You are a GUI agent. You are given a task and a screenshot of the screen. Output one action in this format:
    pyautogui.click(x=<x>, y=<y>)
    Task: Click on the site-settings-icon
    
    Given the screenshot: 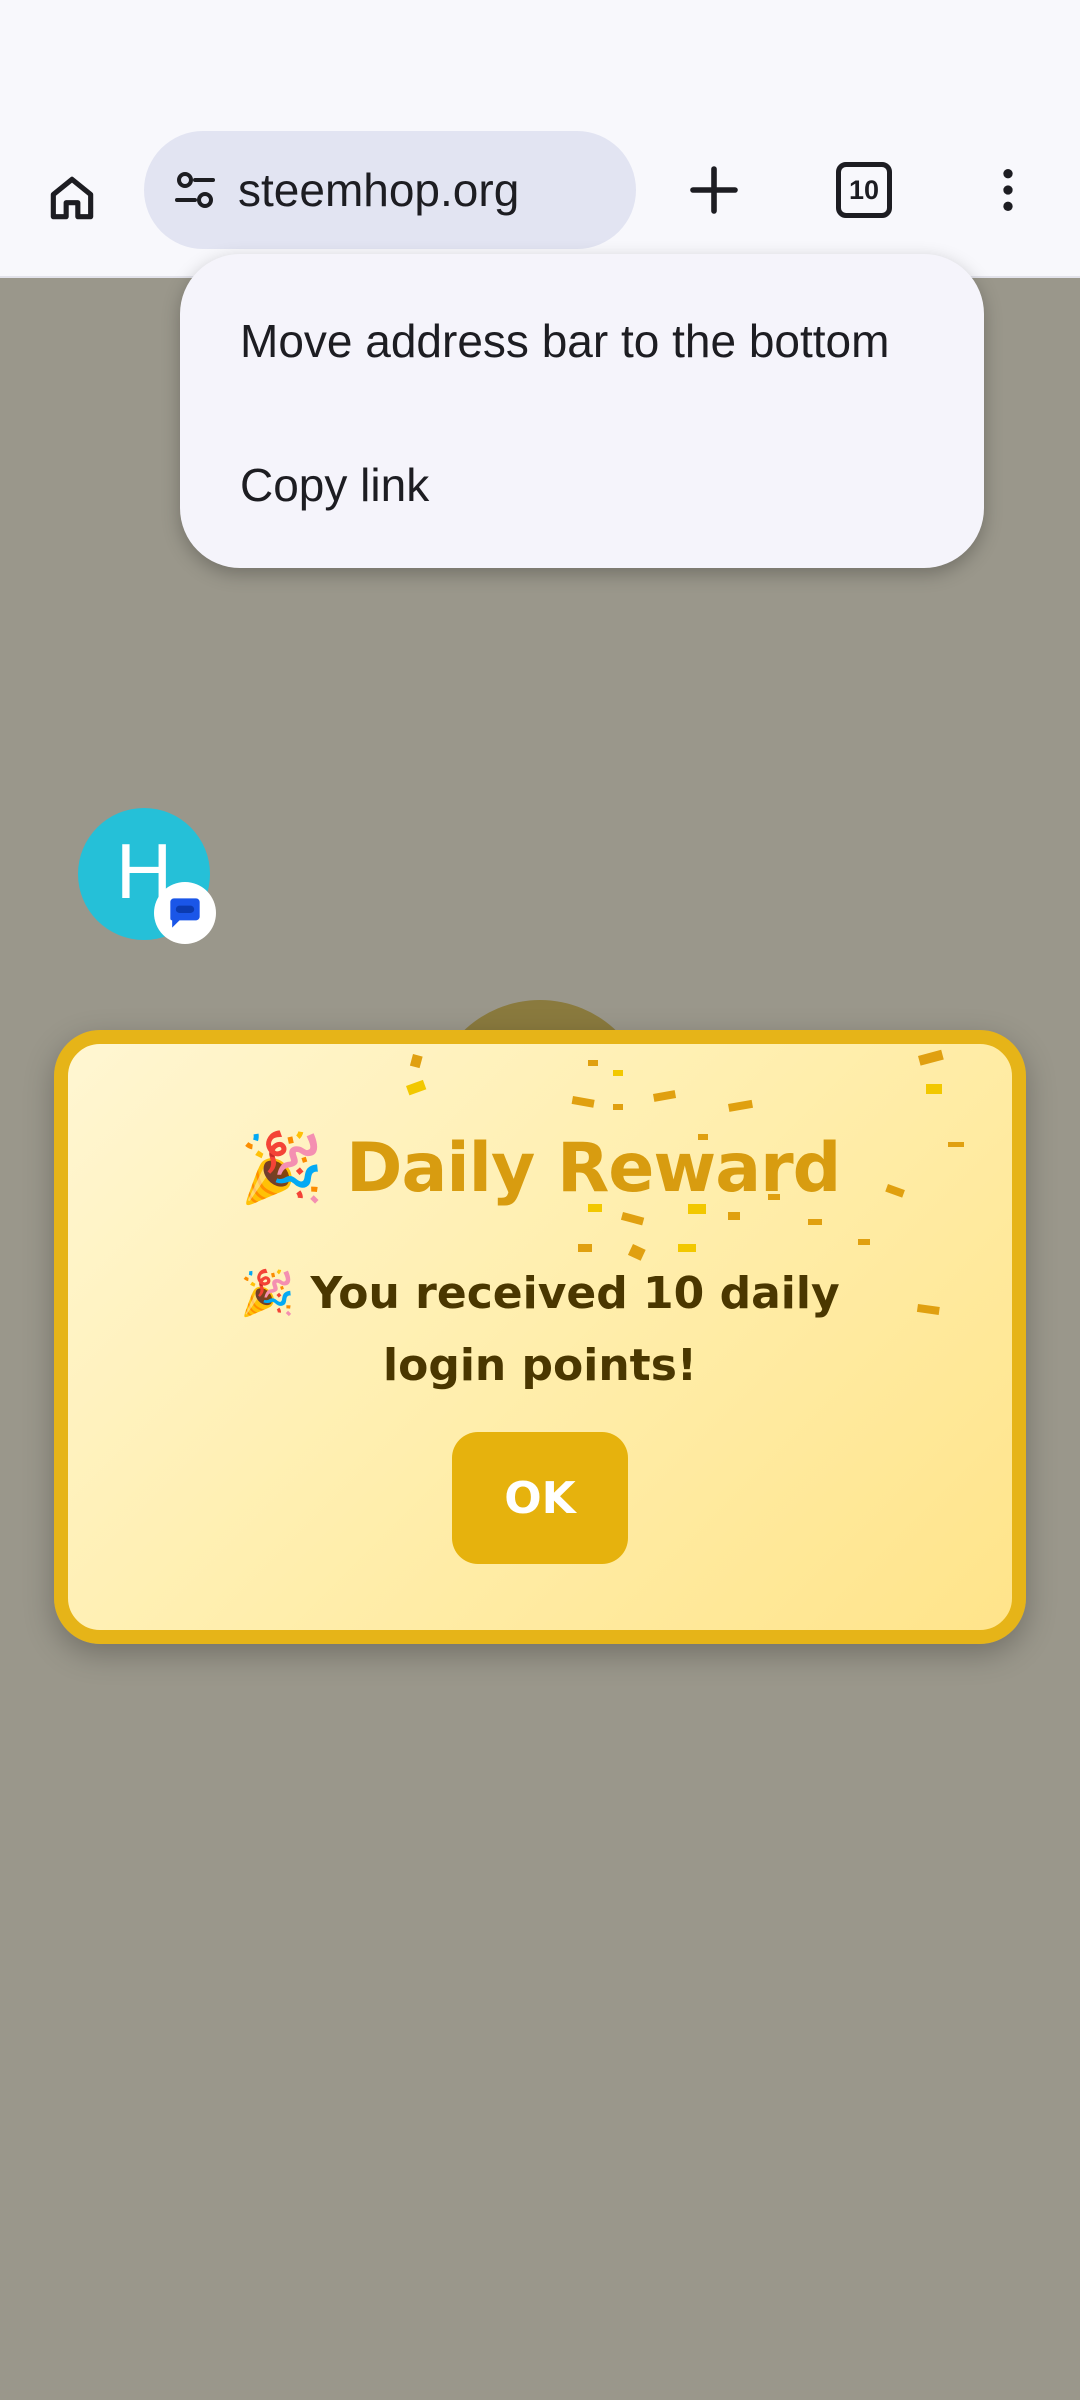 What is the action you would take?
    pyautogui.click(x=195, y=190)
    